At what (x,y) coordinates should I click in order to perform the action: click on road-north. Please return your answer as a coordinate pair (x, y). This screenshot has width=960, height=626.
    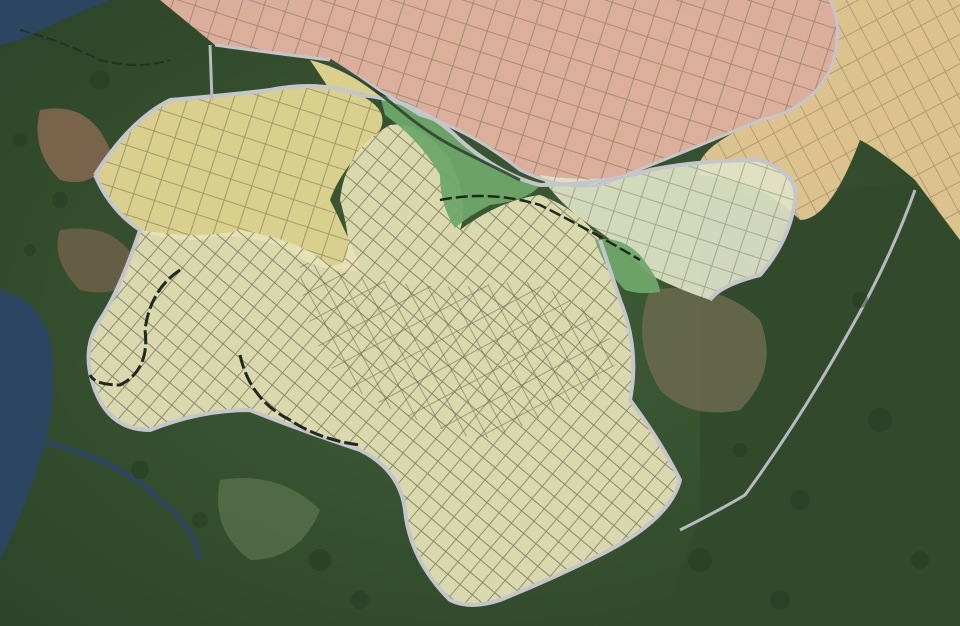
    Looking at the image, I should click on (211, 72).